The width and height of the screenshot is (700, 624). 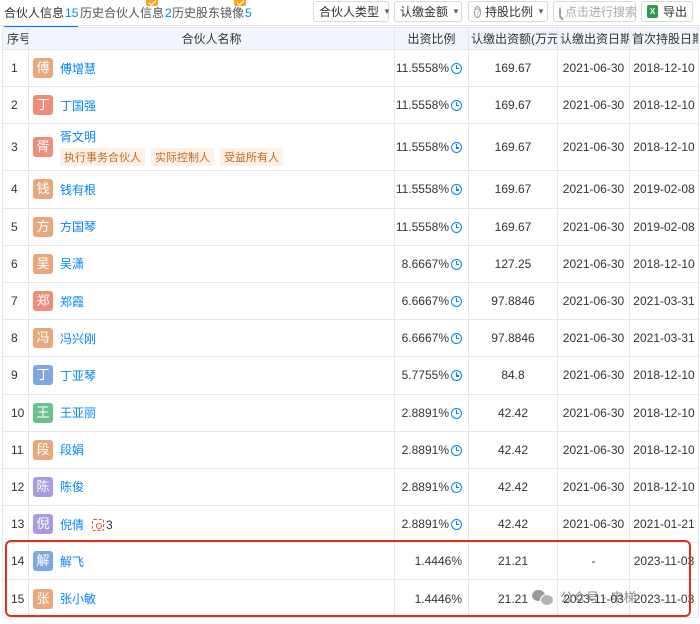 I want to click on tab-partner-info: 合伙人信息15, so click(x=41, y=16).